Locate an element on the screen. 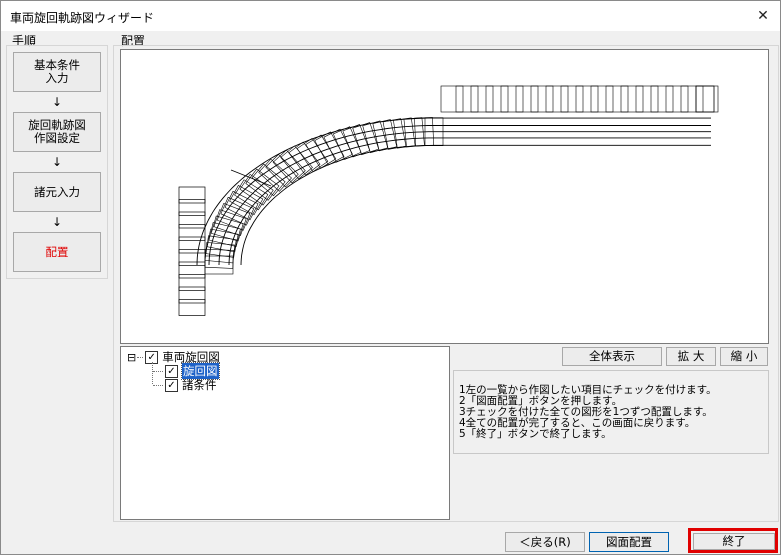 This screenshot has height=555, width=781. tree-label: 諸条件 is located at coordinates (199, 385).